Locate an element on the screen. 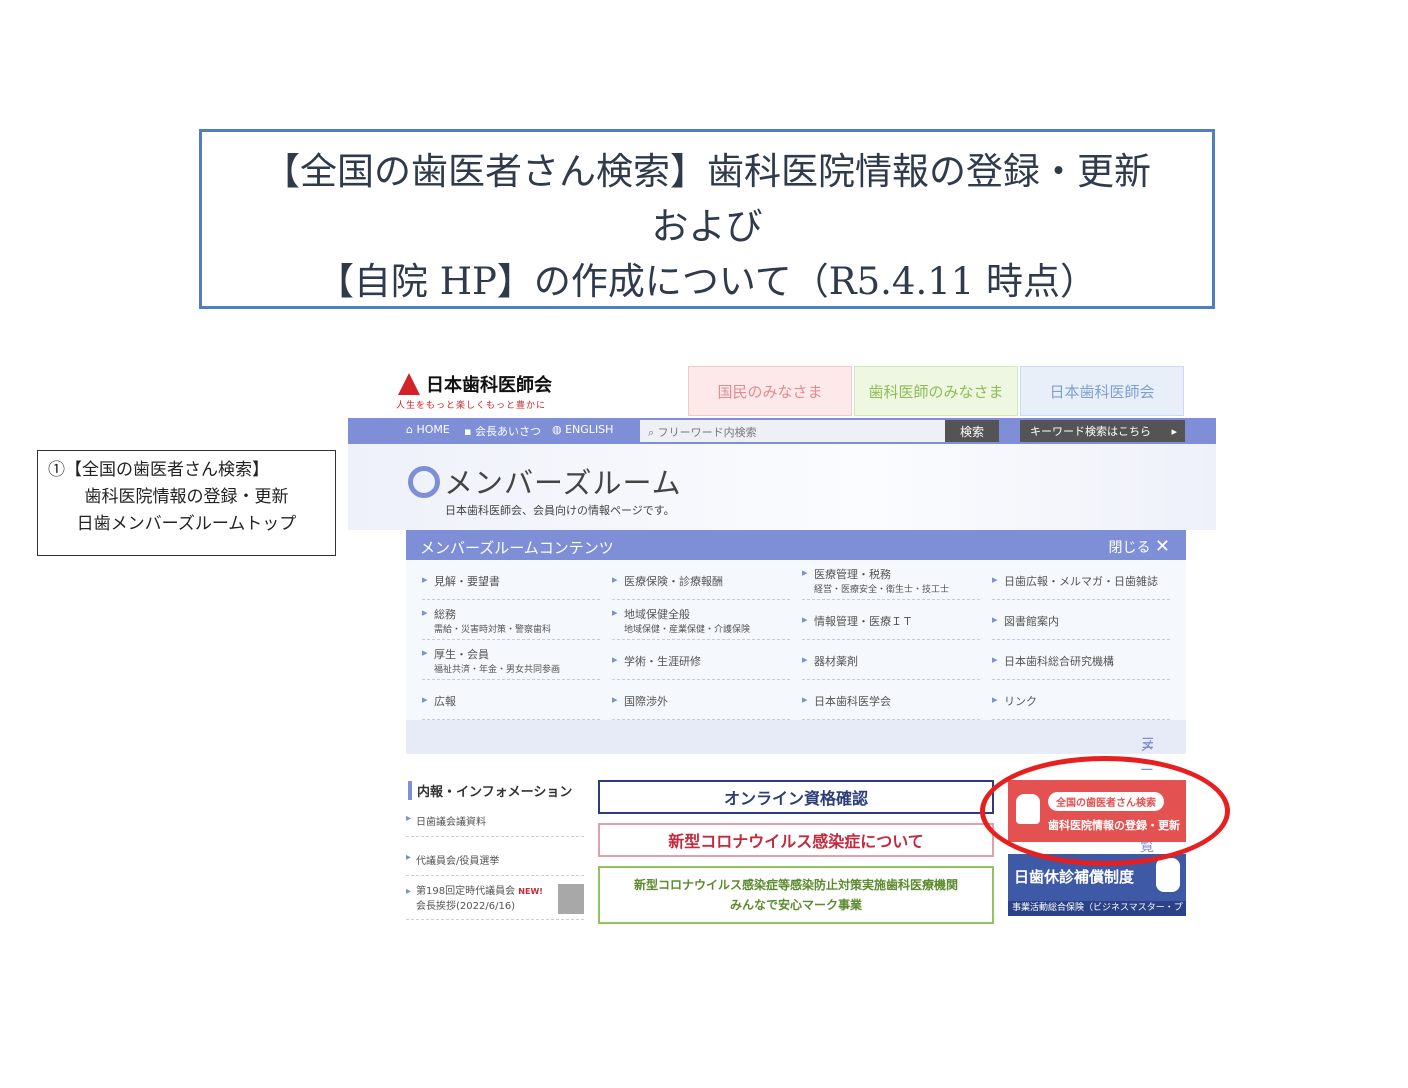  president-photo is located at coordinates (571, 899).